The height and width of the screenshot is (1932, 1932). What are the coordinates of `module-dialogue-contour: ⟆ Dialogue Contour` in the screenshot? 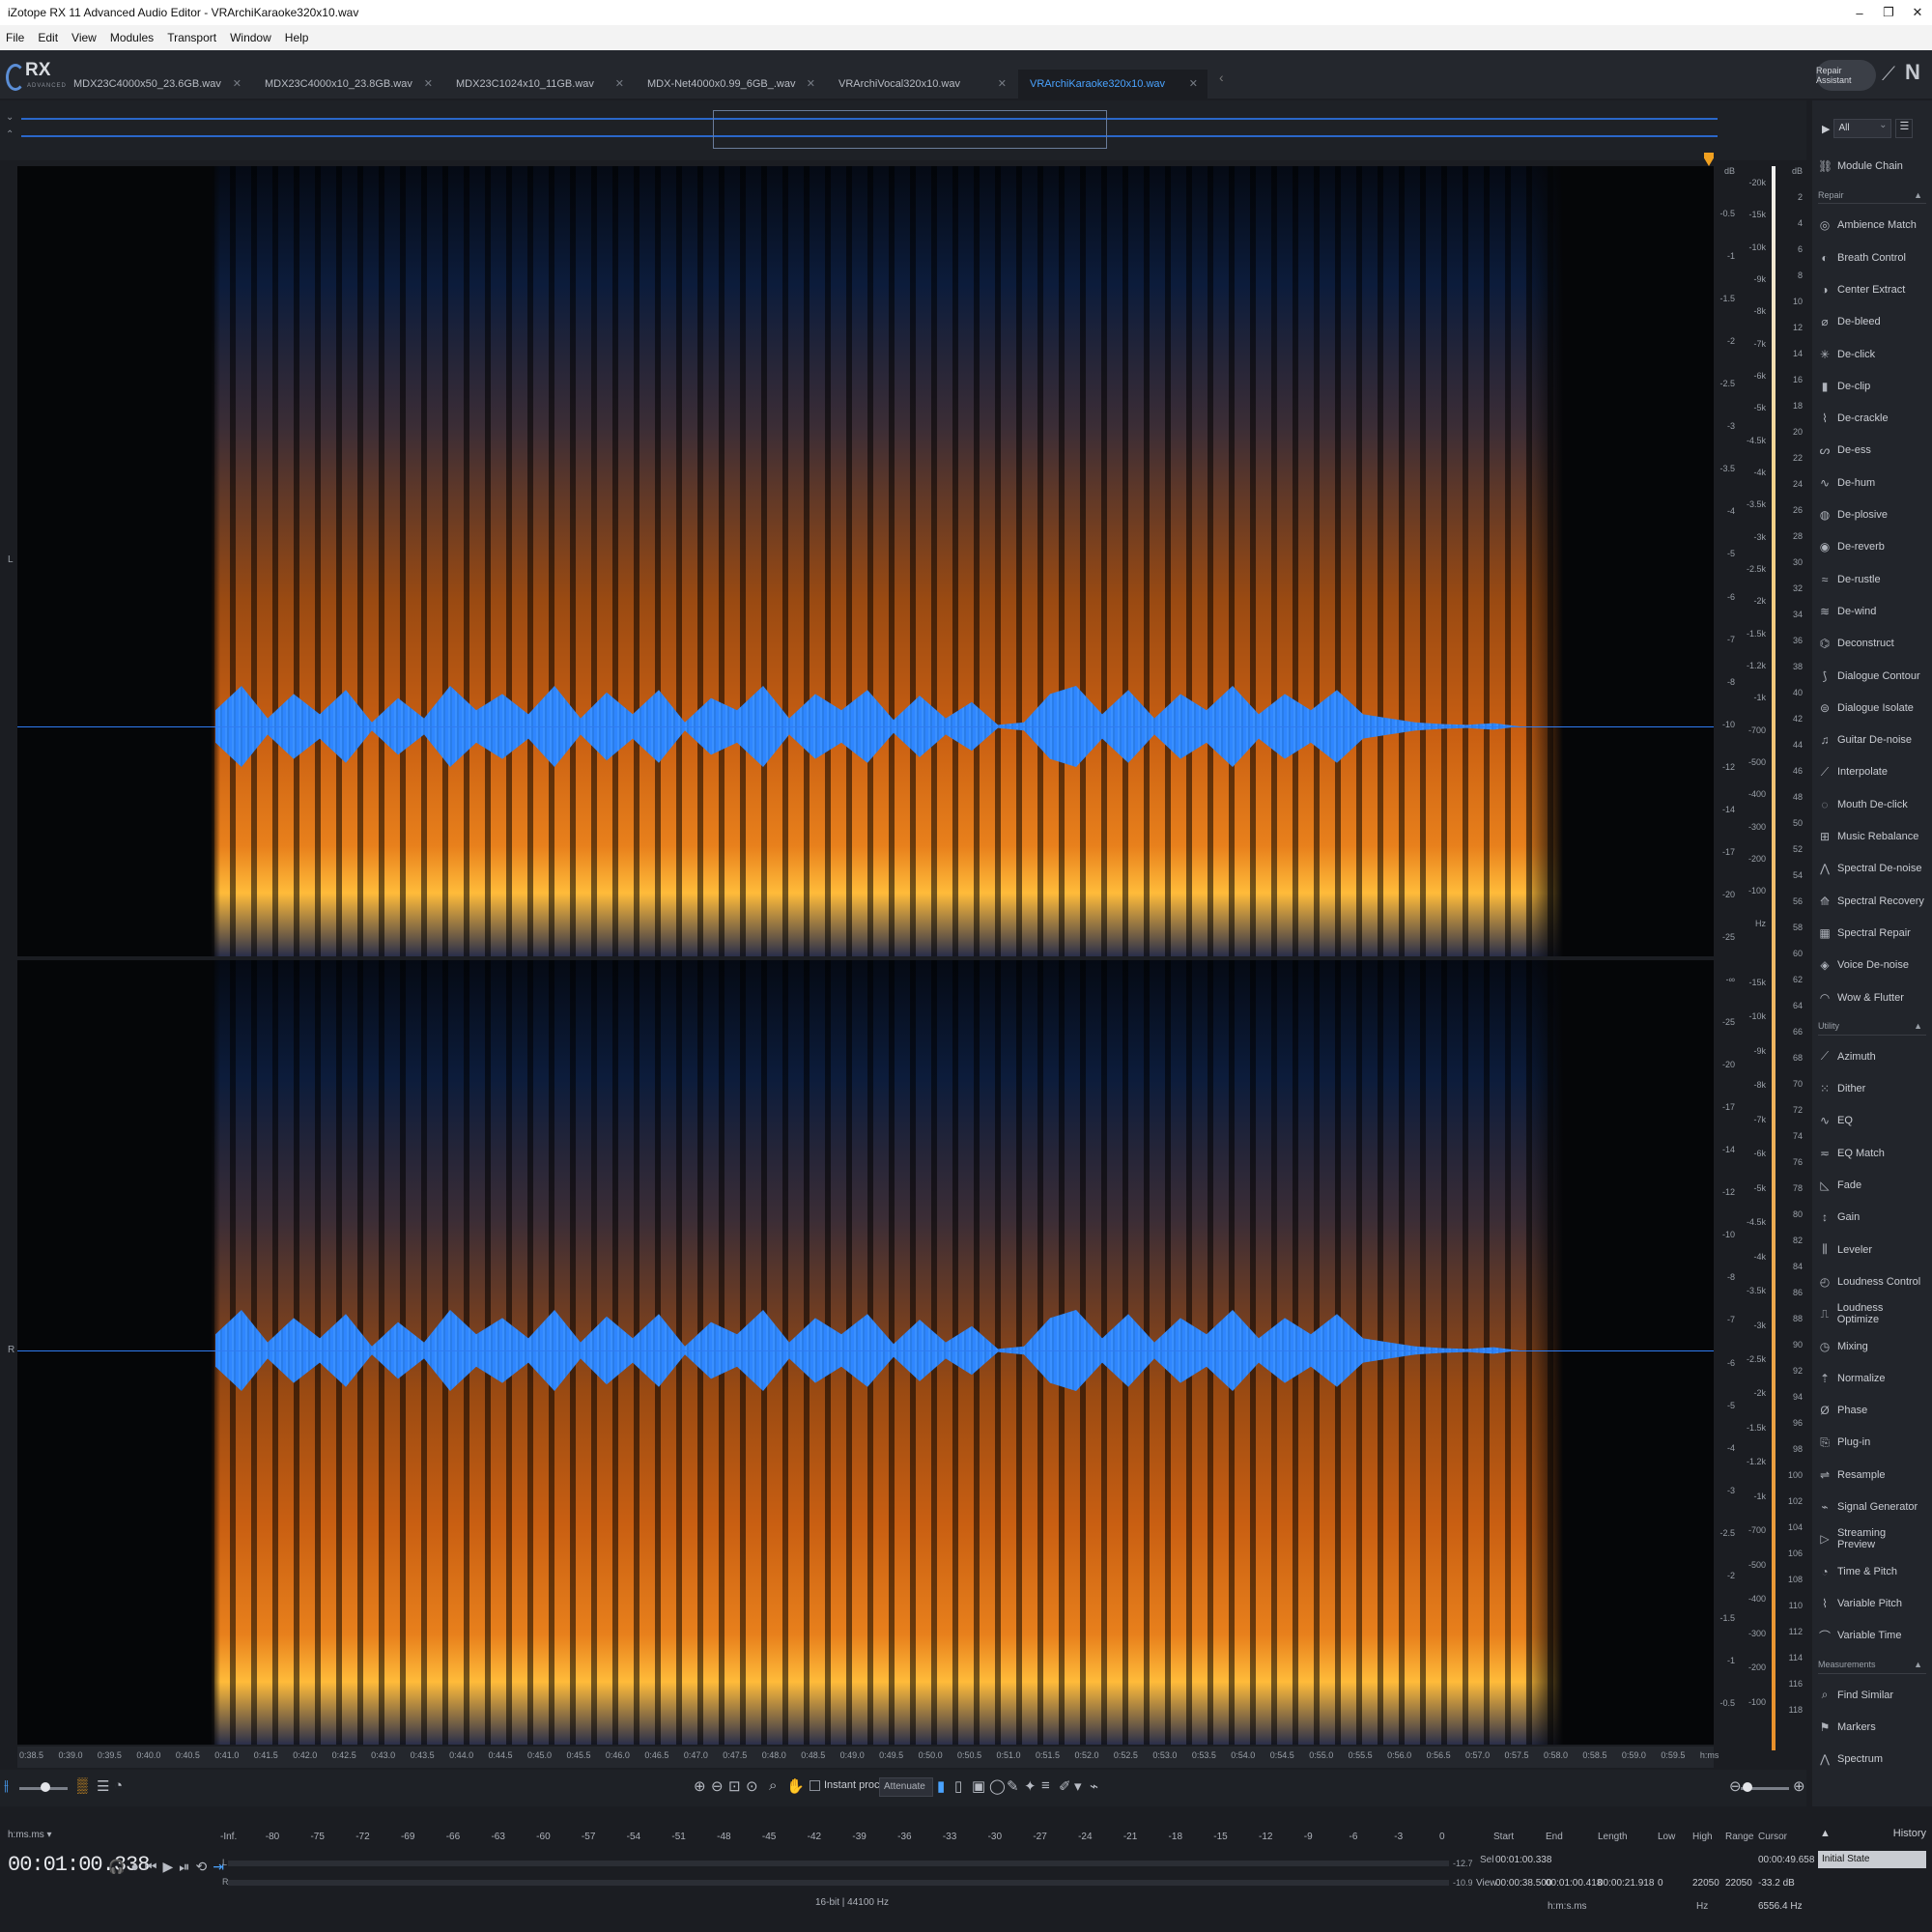 It's located at (1872, 676).